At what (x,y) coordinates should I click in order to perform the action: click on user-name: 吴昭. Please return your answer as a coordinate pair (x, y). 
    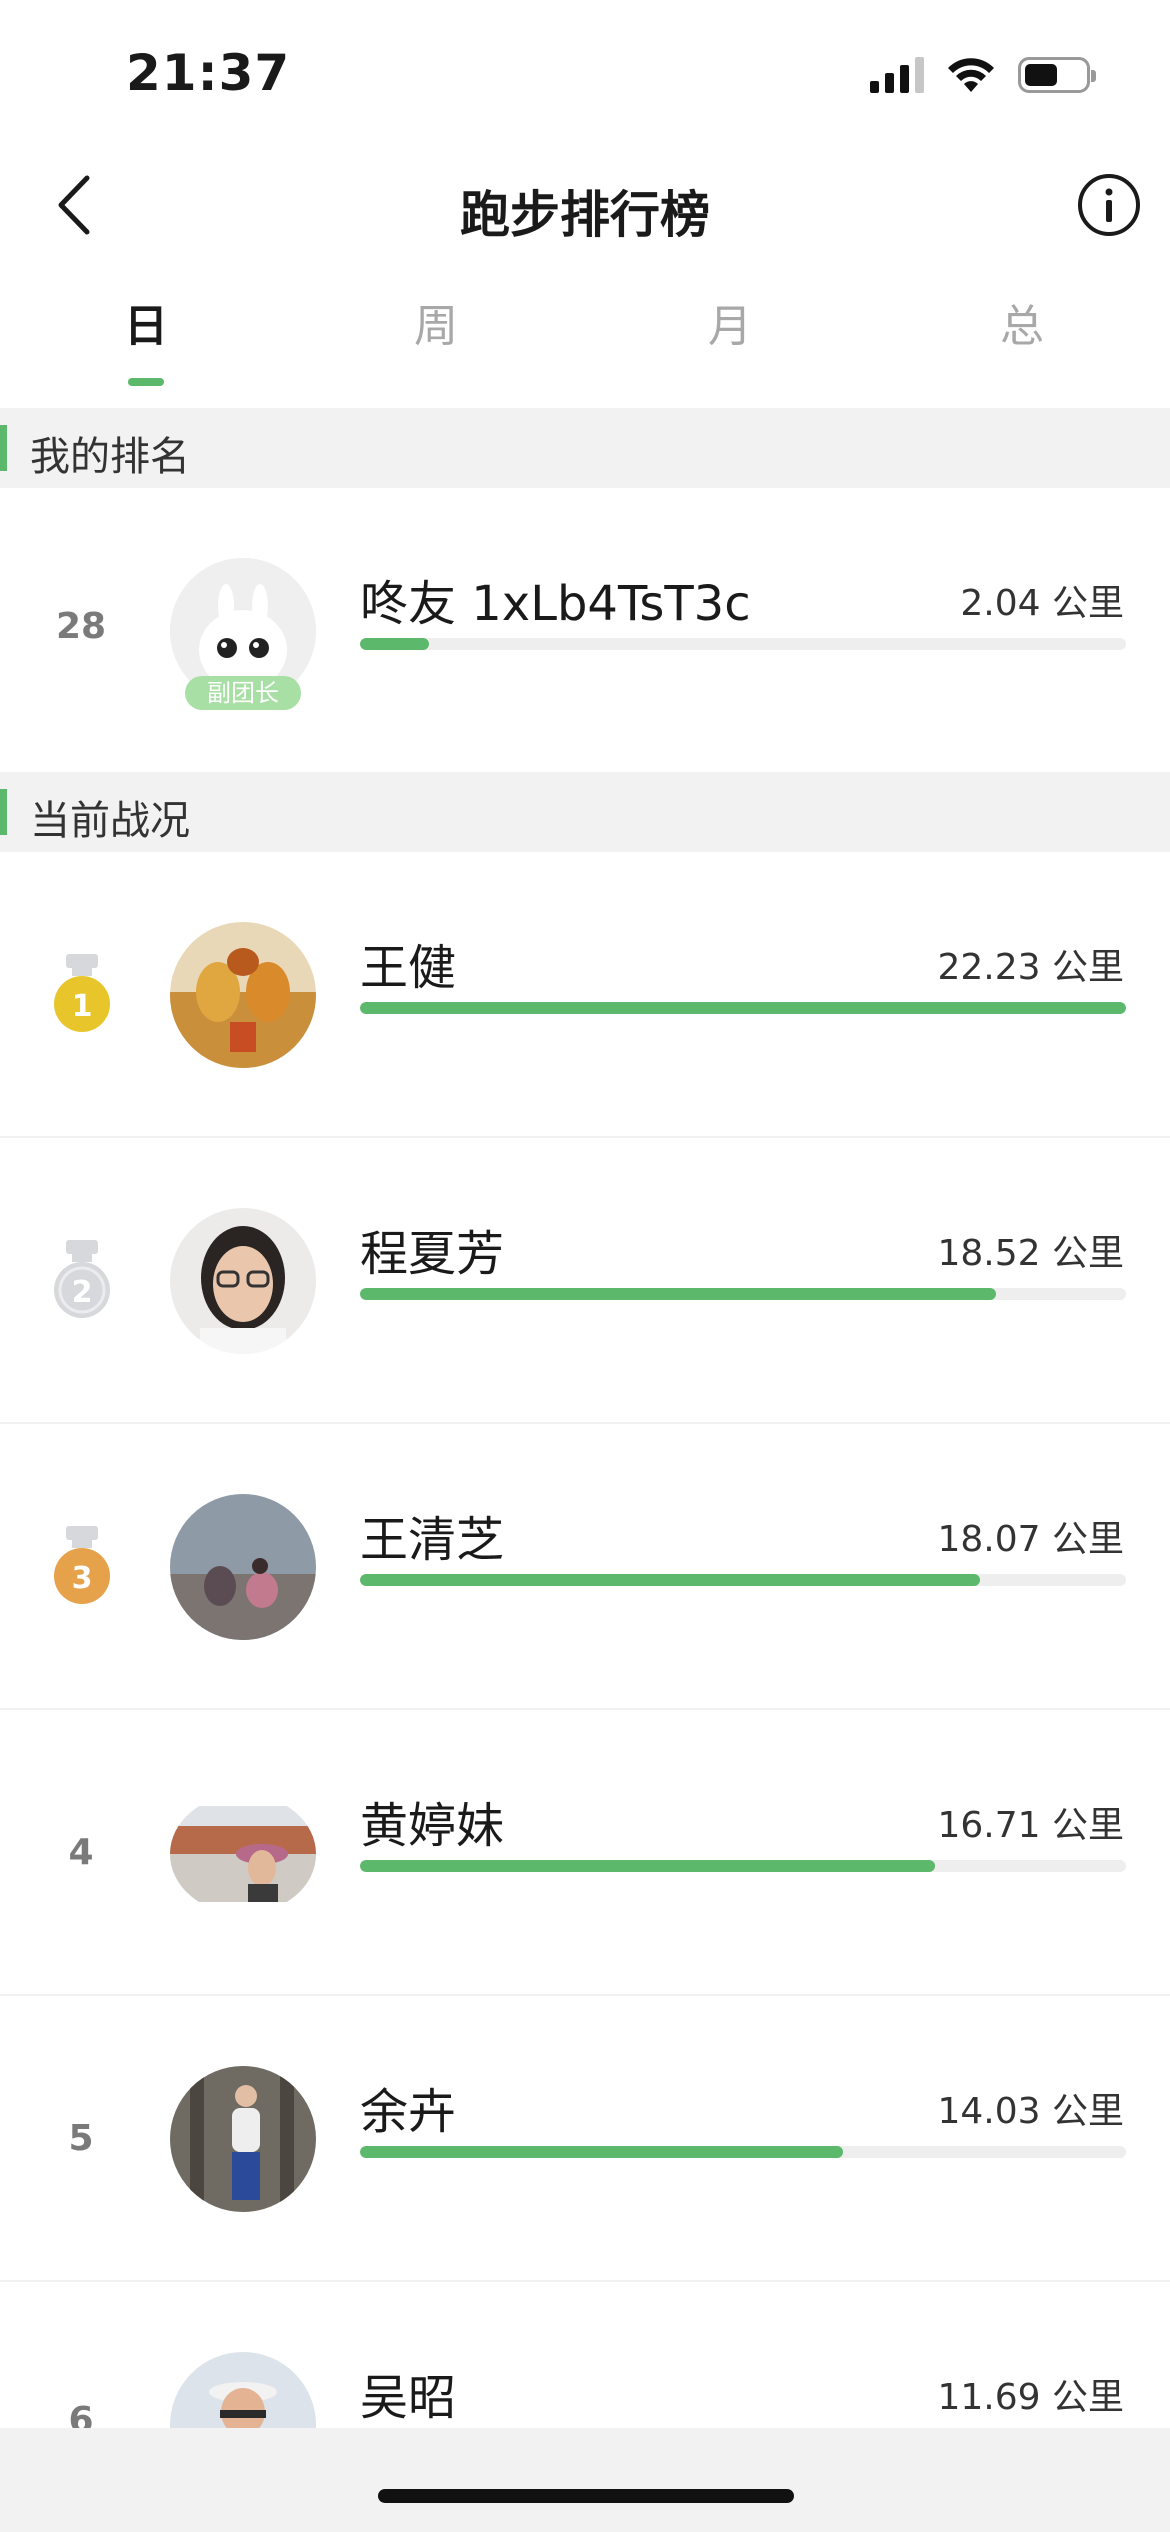
    Looking at the image, I should click on (408, 2398).